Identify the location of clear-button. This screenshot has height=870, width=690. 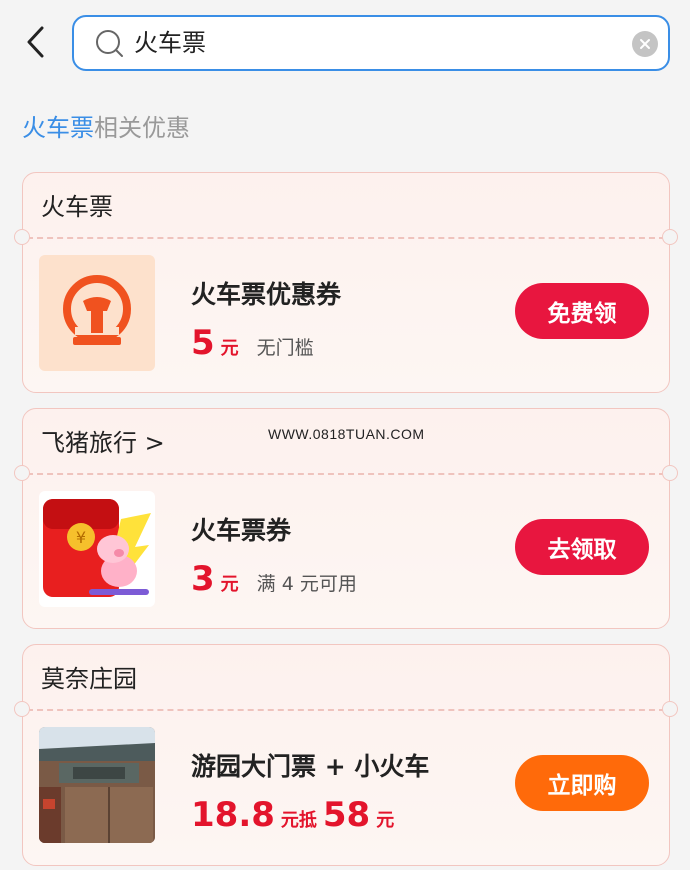
(645, 44).